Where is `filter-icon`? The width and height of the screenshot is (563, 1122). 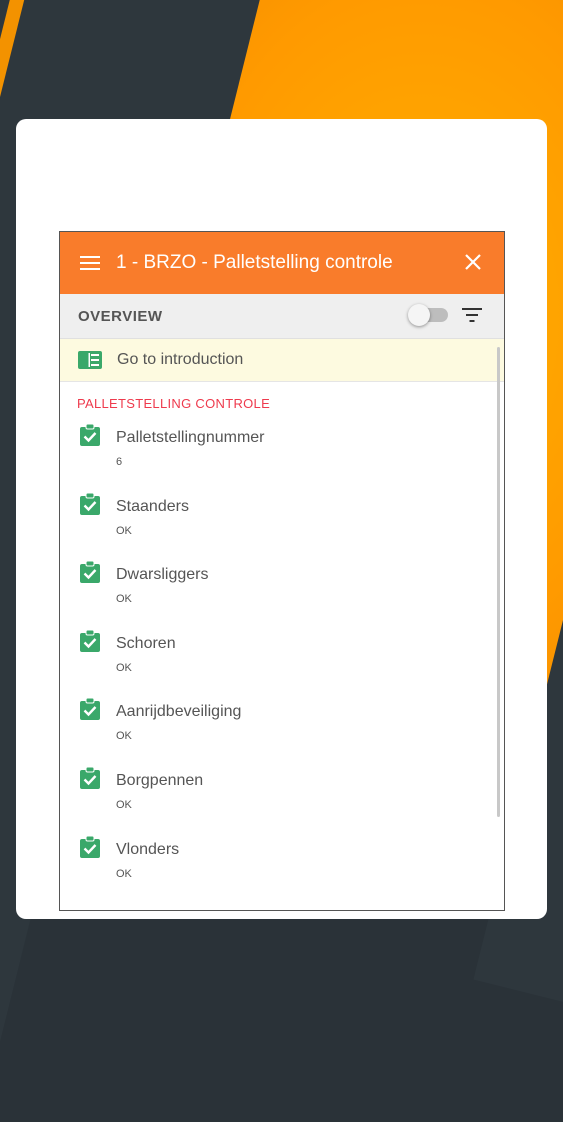 filter-icon is located at coordinates (472, 315).